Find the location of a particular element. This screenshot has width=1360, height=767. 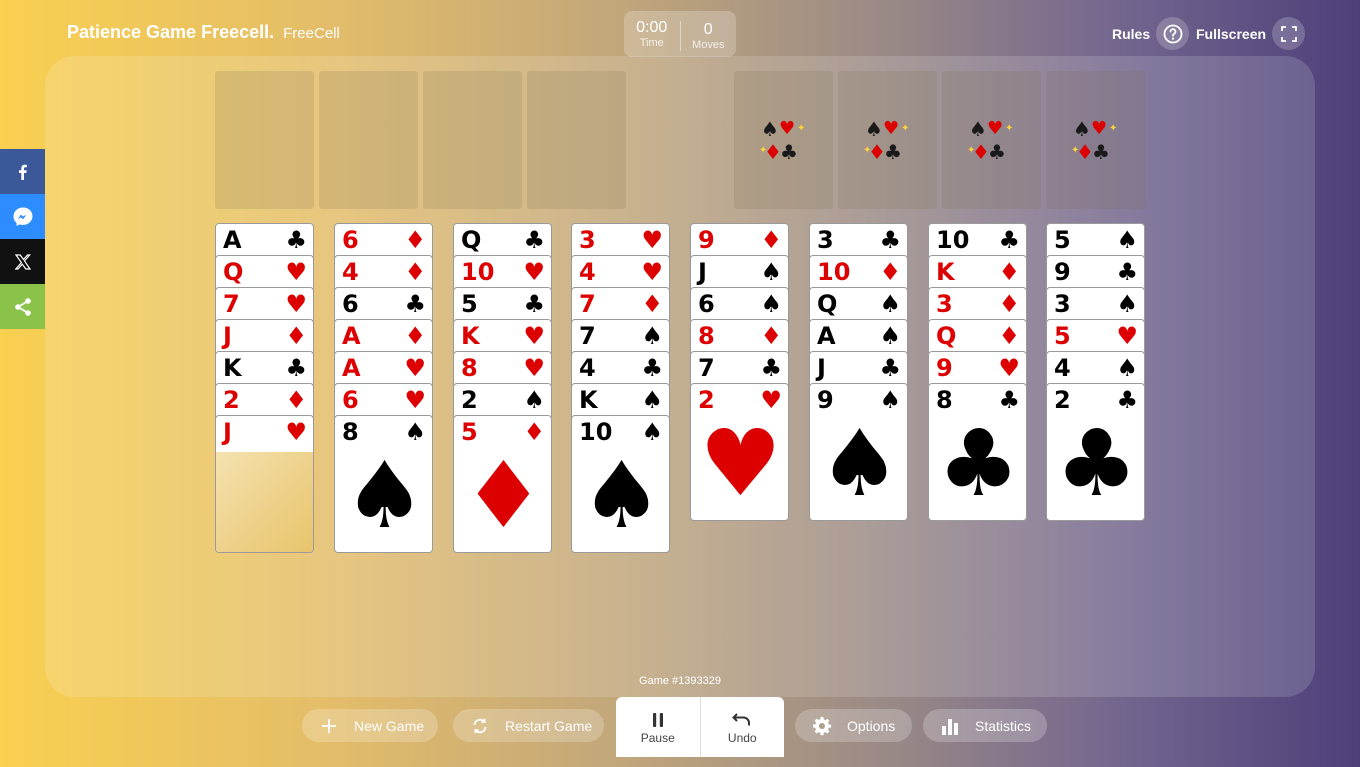

brand-logo: Patience Game Freecell. FreeCell is located at coordinates (203, 32).